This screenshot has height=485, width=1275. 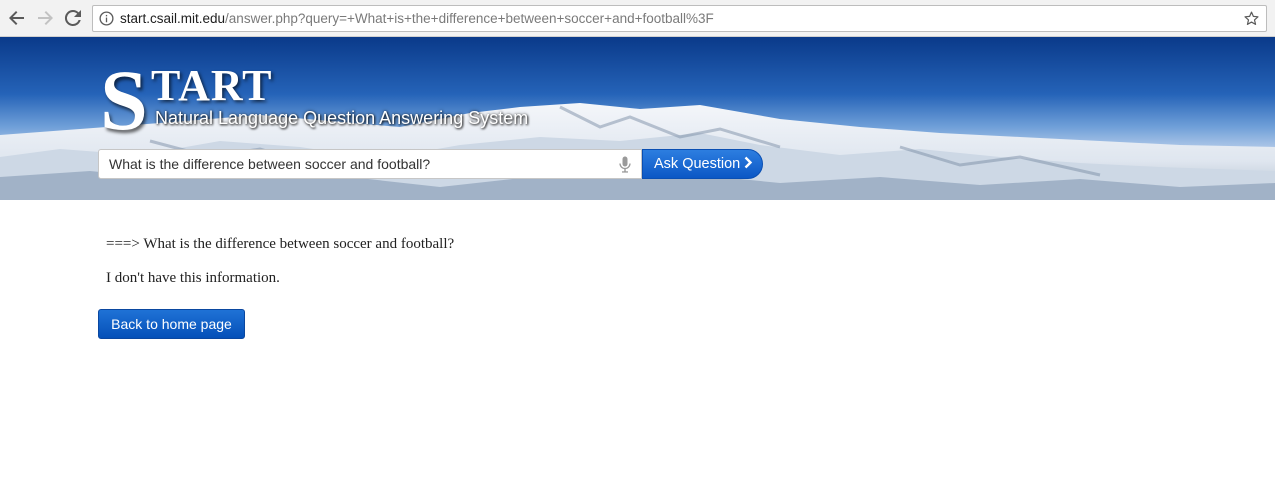 What do you see at coordinates (193, 278) in the screenshot?
I see `answer-text: I don't have this information.` at bounding box center [193, 278].